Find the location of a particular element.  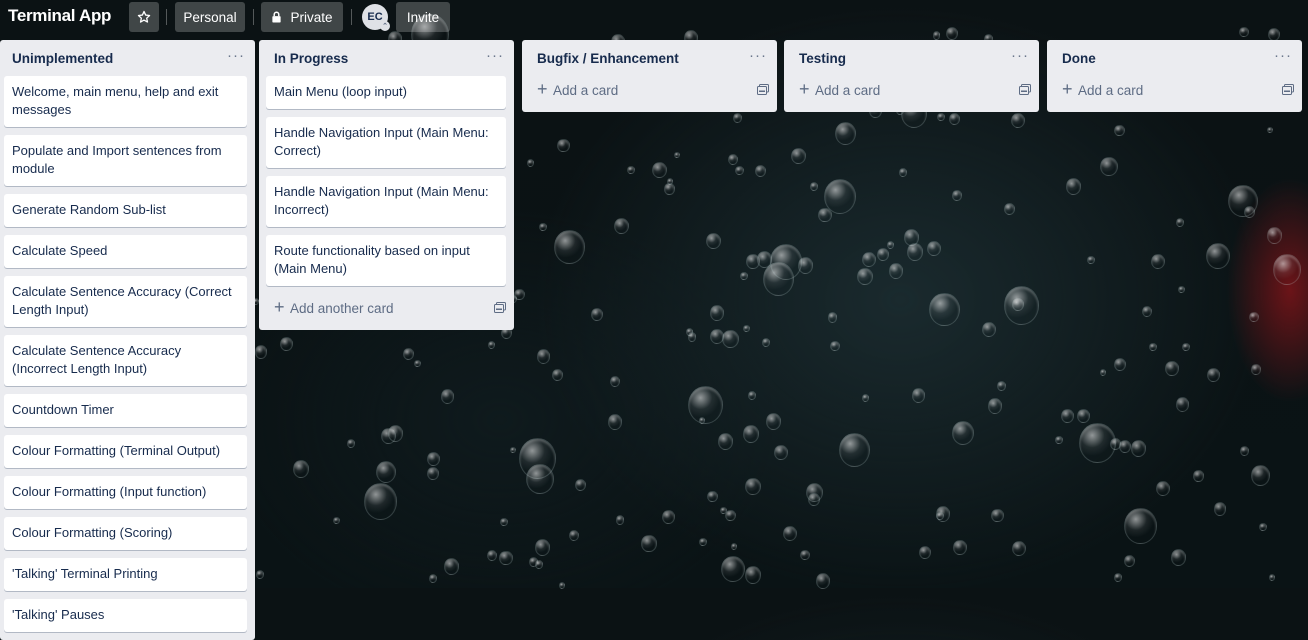

card: Generate Random Sub-list is located at coordinates (125, 210).